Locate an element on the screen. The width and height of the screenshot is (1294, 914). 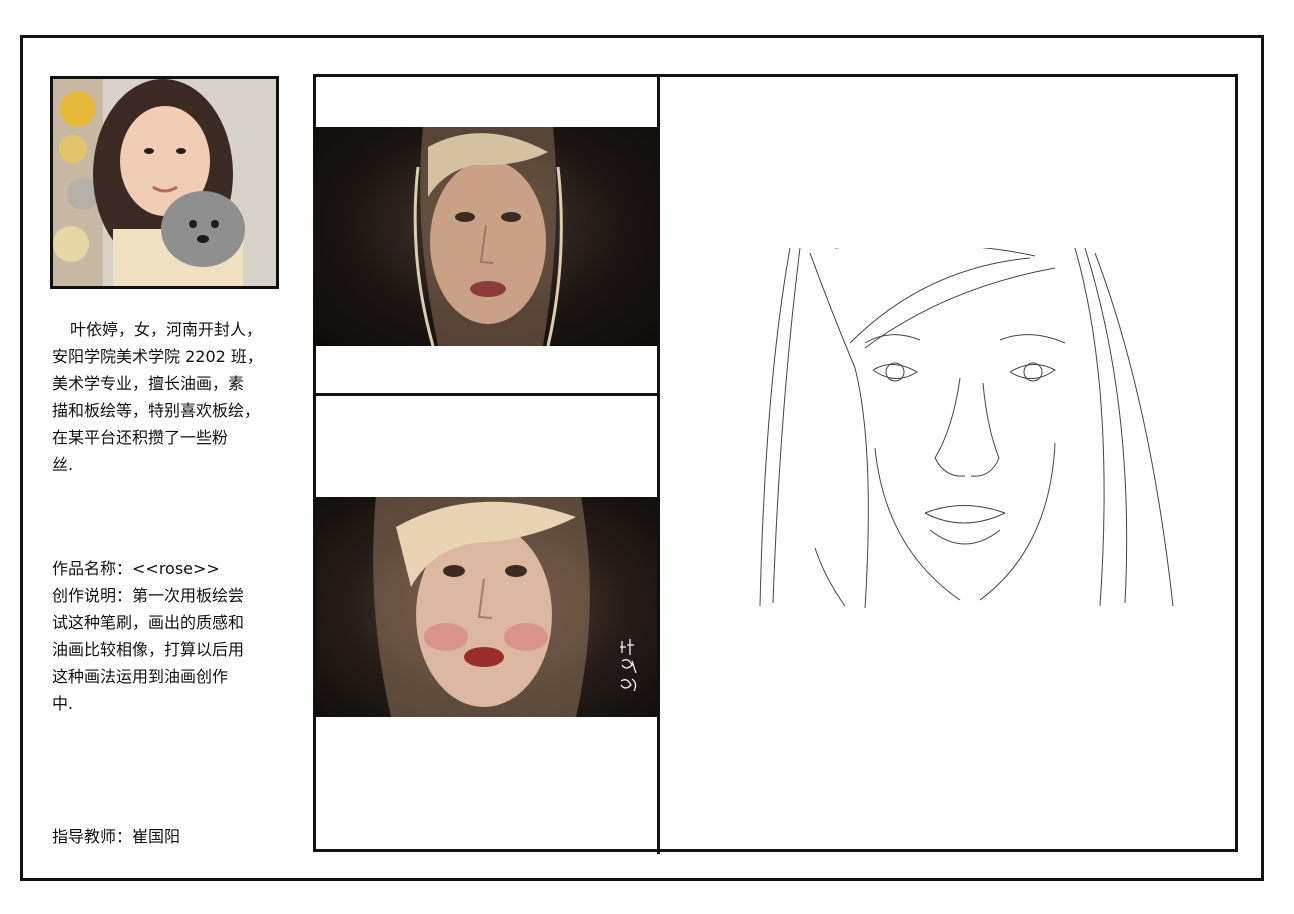
work-desc-line: 中. is located at coordinates (63, 703).